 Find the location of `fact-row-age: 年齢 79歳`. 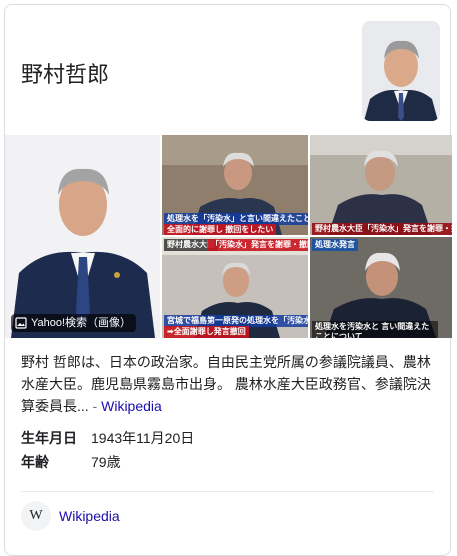

fact-row-age: 年齢 79歳 is located at coordinates (71, 462).